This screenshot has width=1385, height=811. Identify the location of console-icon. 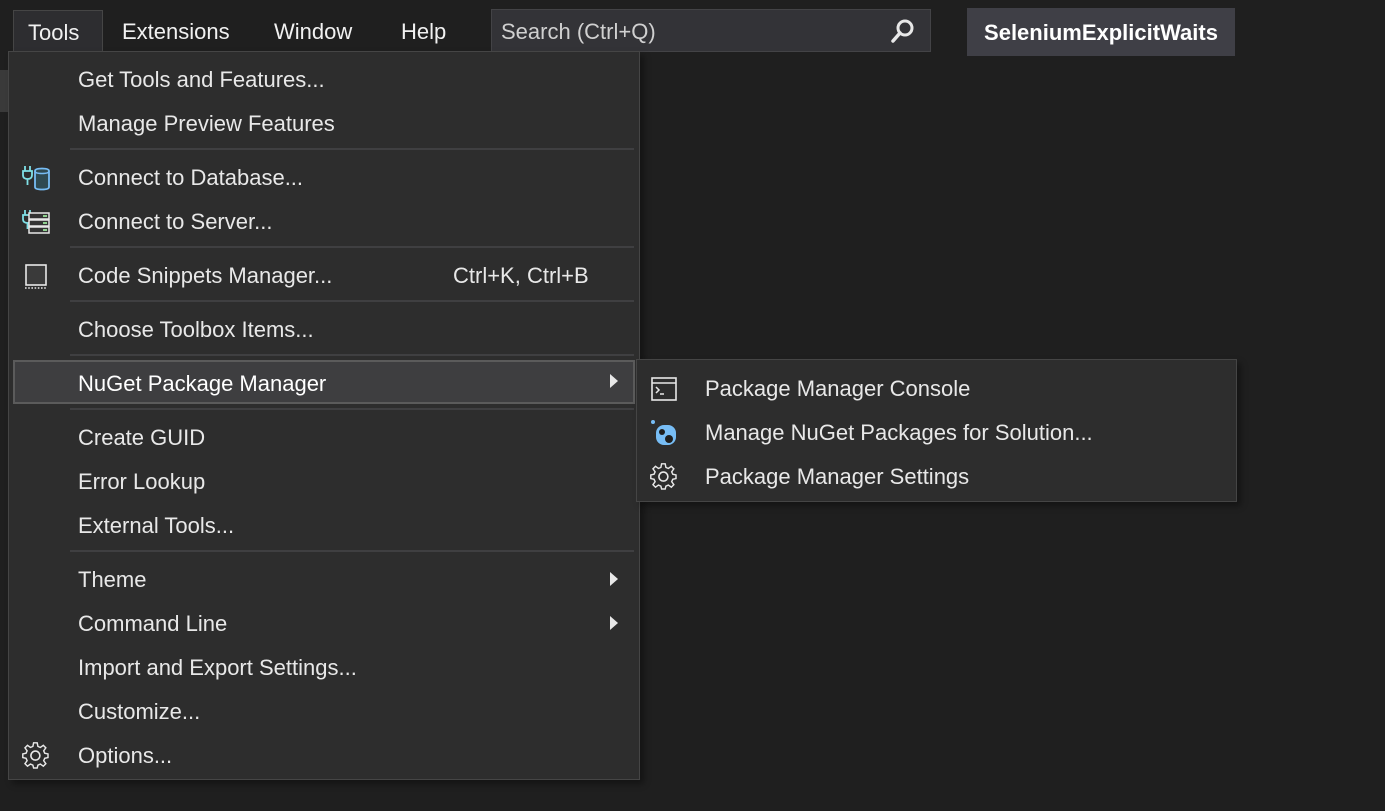
(664, 389).